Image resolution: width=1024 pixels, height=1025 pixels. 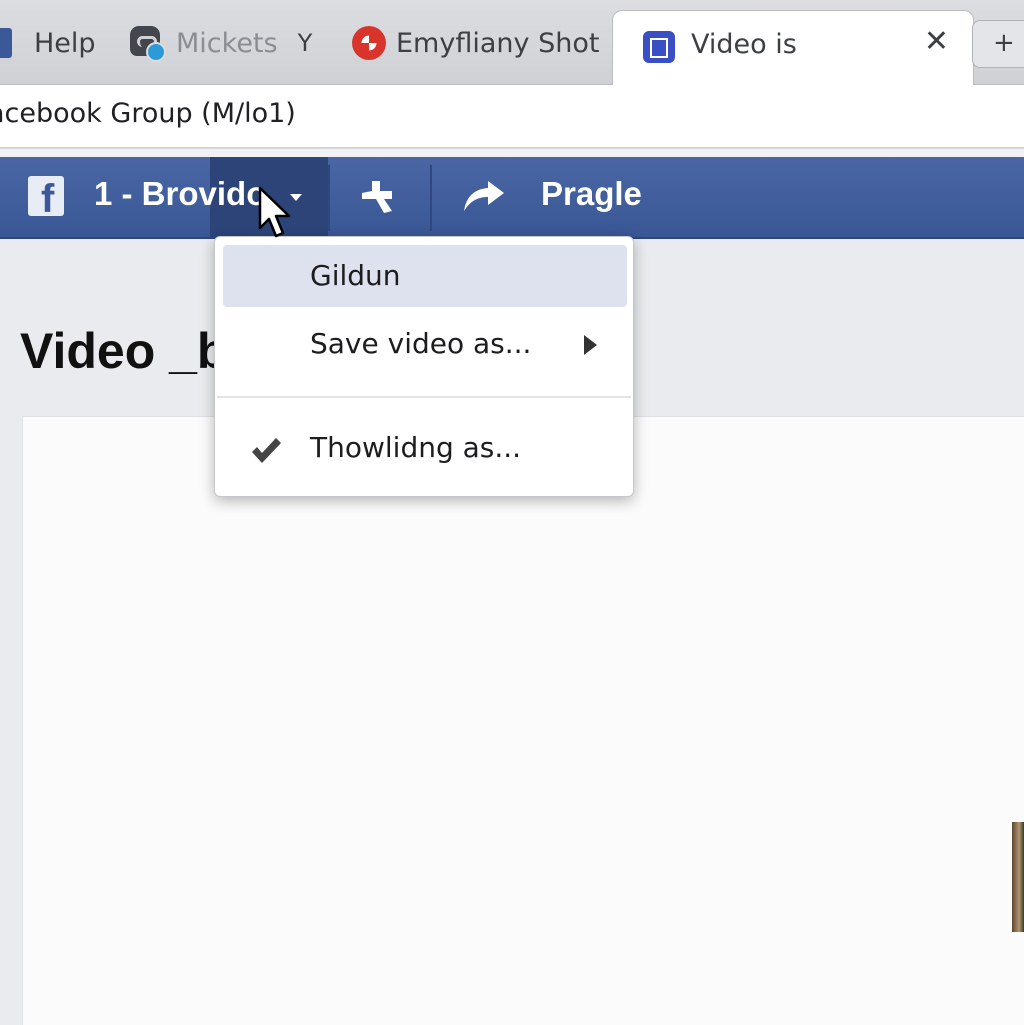 What do you see at coordinates (498, 43) in the screenshot?
I see `tab-label: Emyfliany Shot` at bounding box center [498, 43].